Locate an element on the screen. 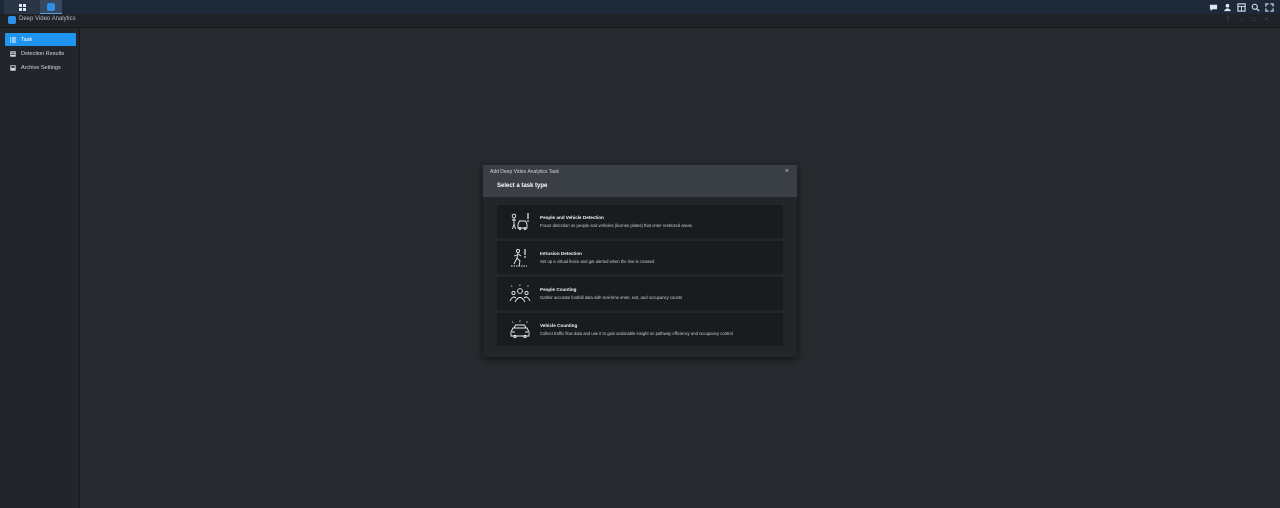 Image resolution: width=1280 pixels, height=508 pixels. sidebar-item-archive-settings: Archive Settings is located at coordinates (40, 67).